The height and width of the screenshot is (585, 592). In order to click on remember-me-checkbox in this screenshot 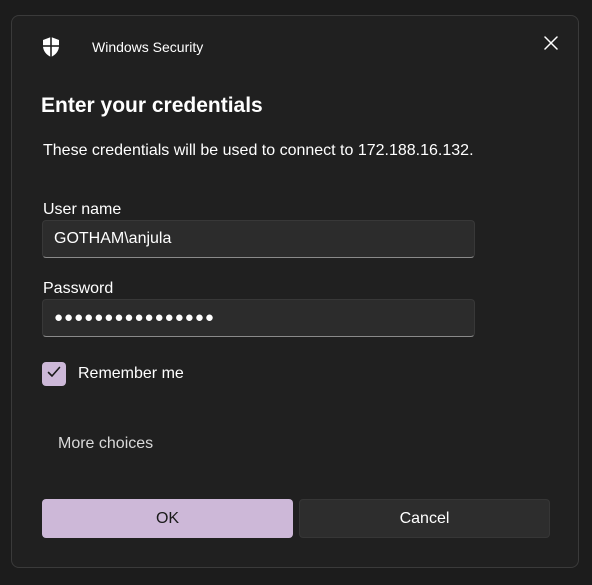, I will do `click(54, 374)`.